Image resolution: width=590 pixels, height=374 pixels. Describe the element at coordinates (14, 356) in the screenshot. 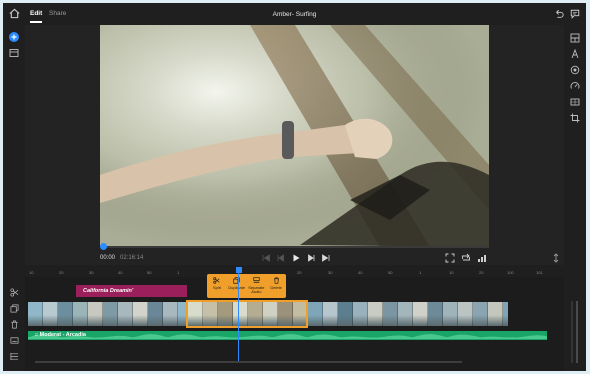

I see `track-list-icon` at that location.